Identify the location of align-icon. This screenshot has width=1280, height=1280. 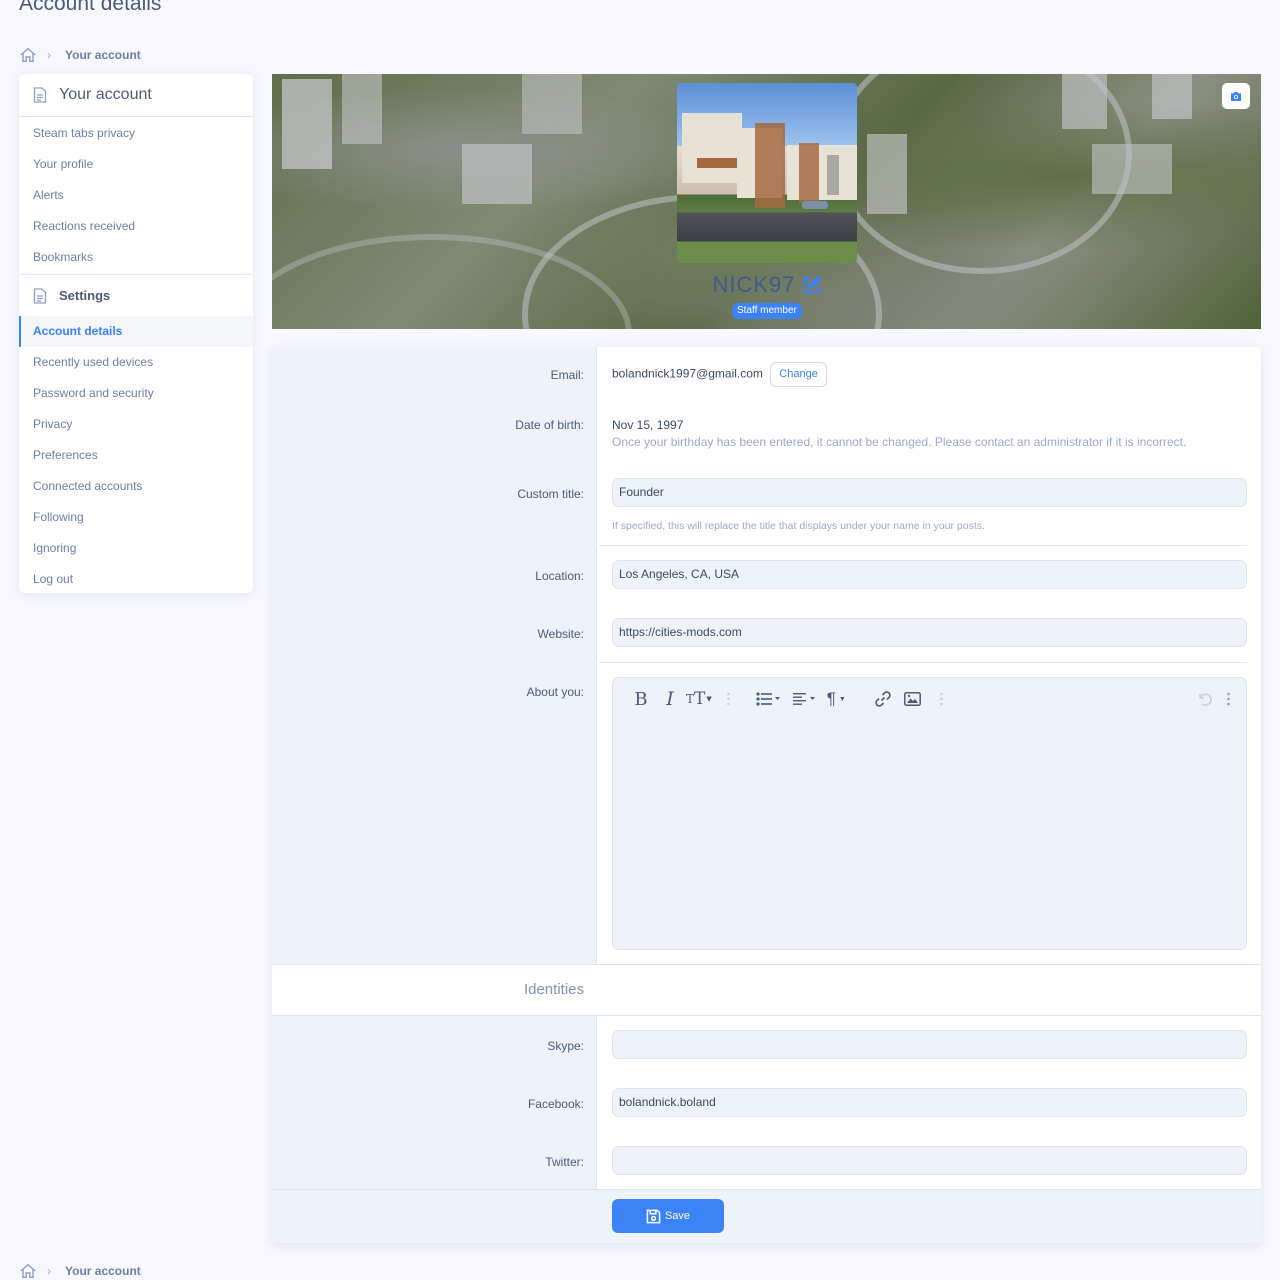
(805, 699).